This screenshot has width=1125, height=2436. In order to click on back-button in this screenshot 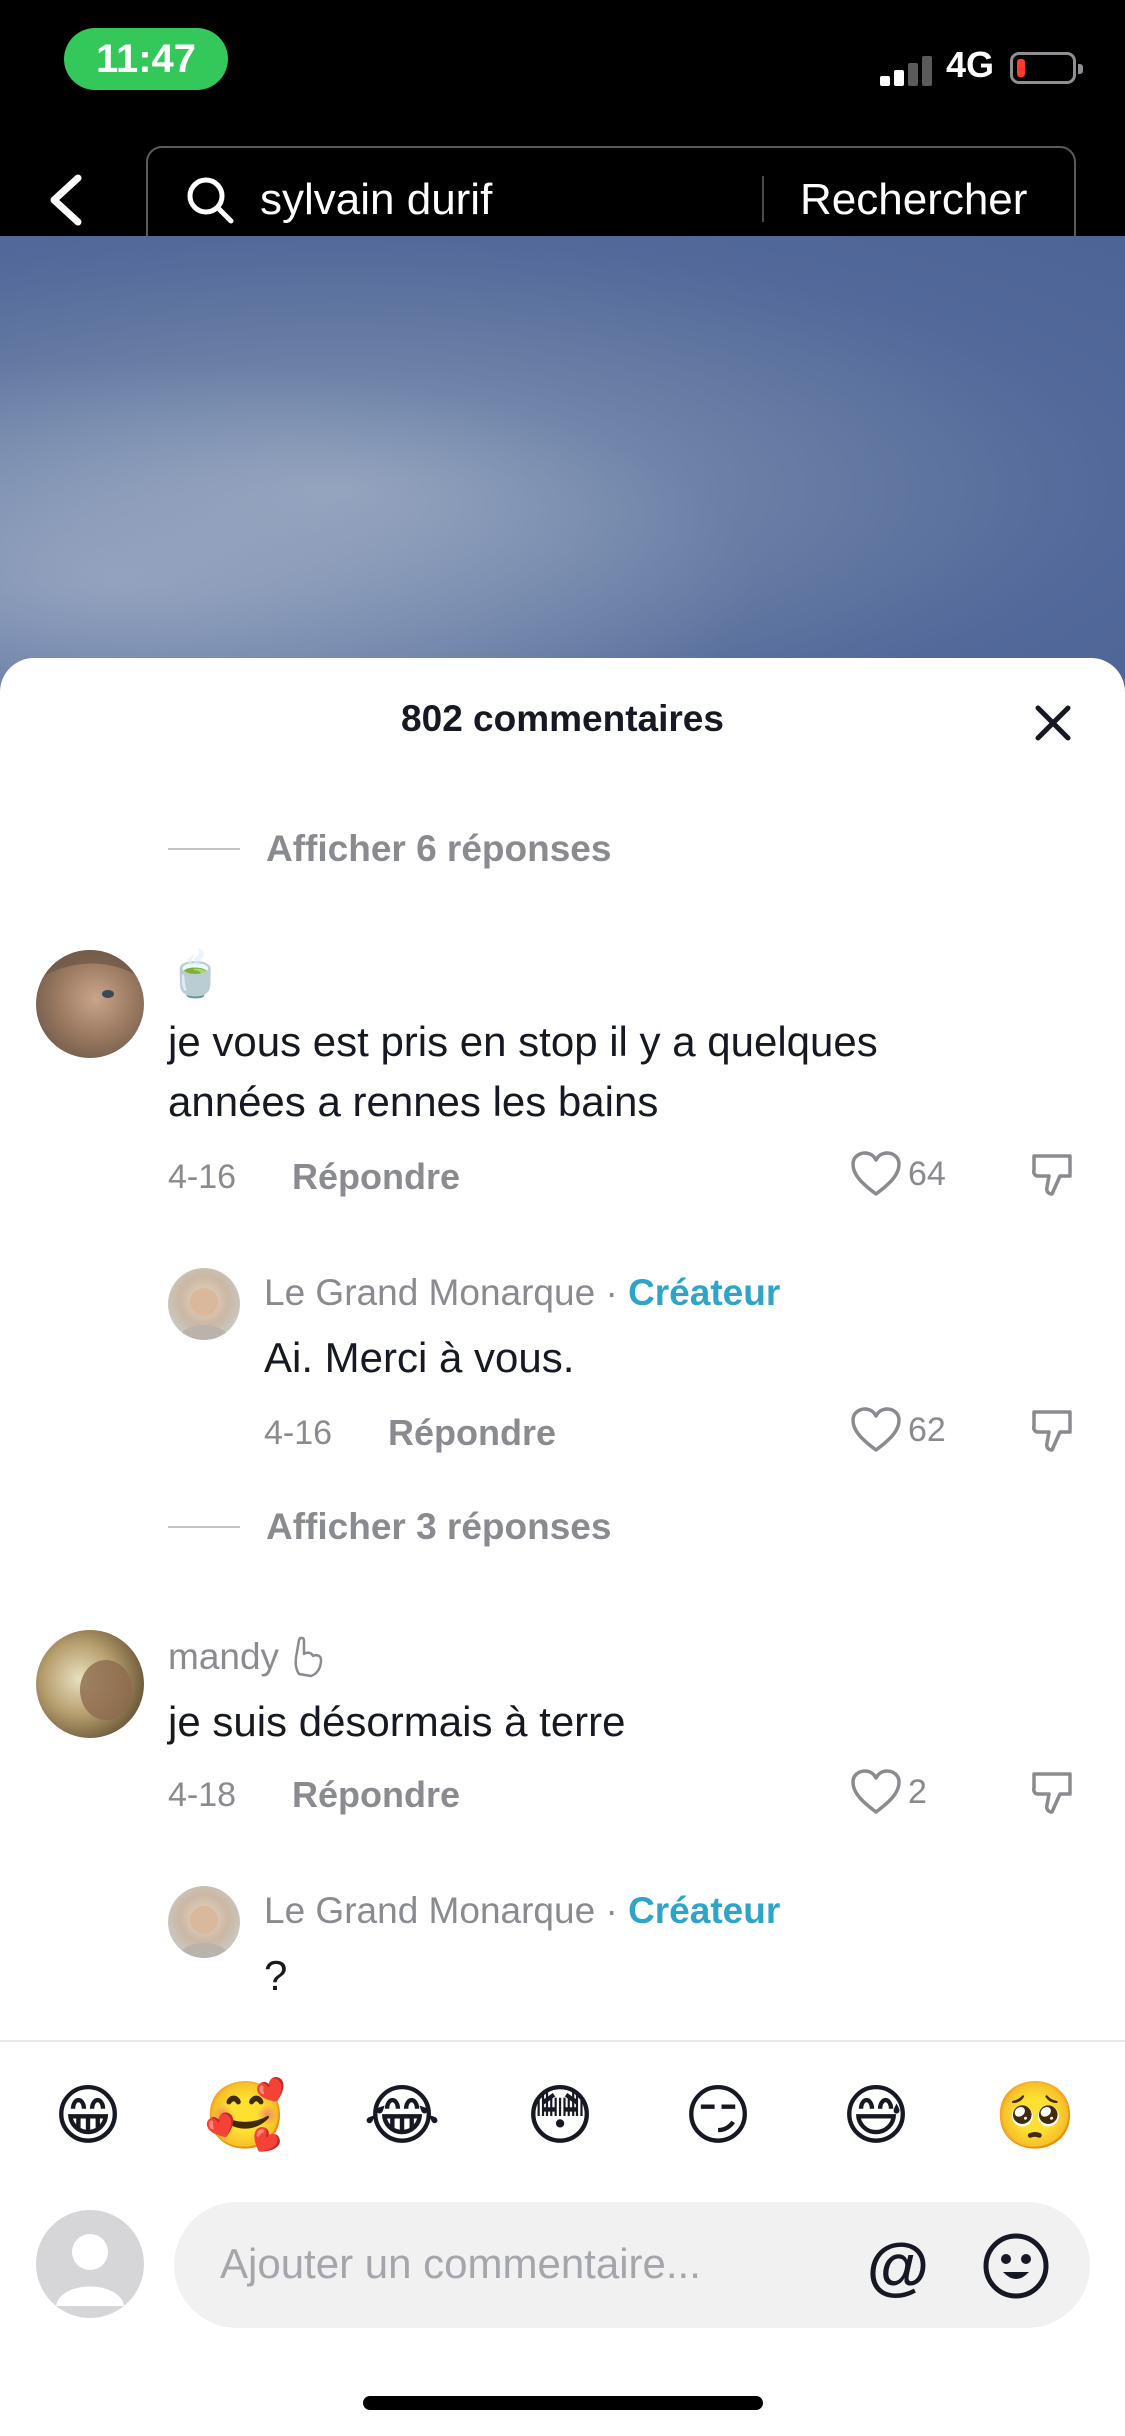, I will do `click(66, 199)`.